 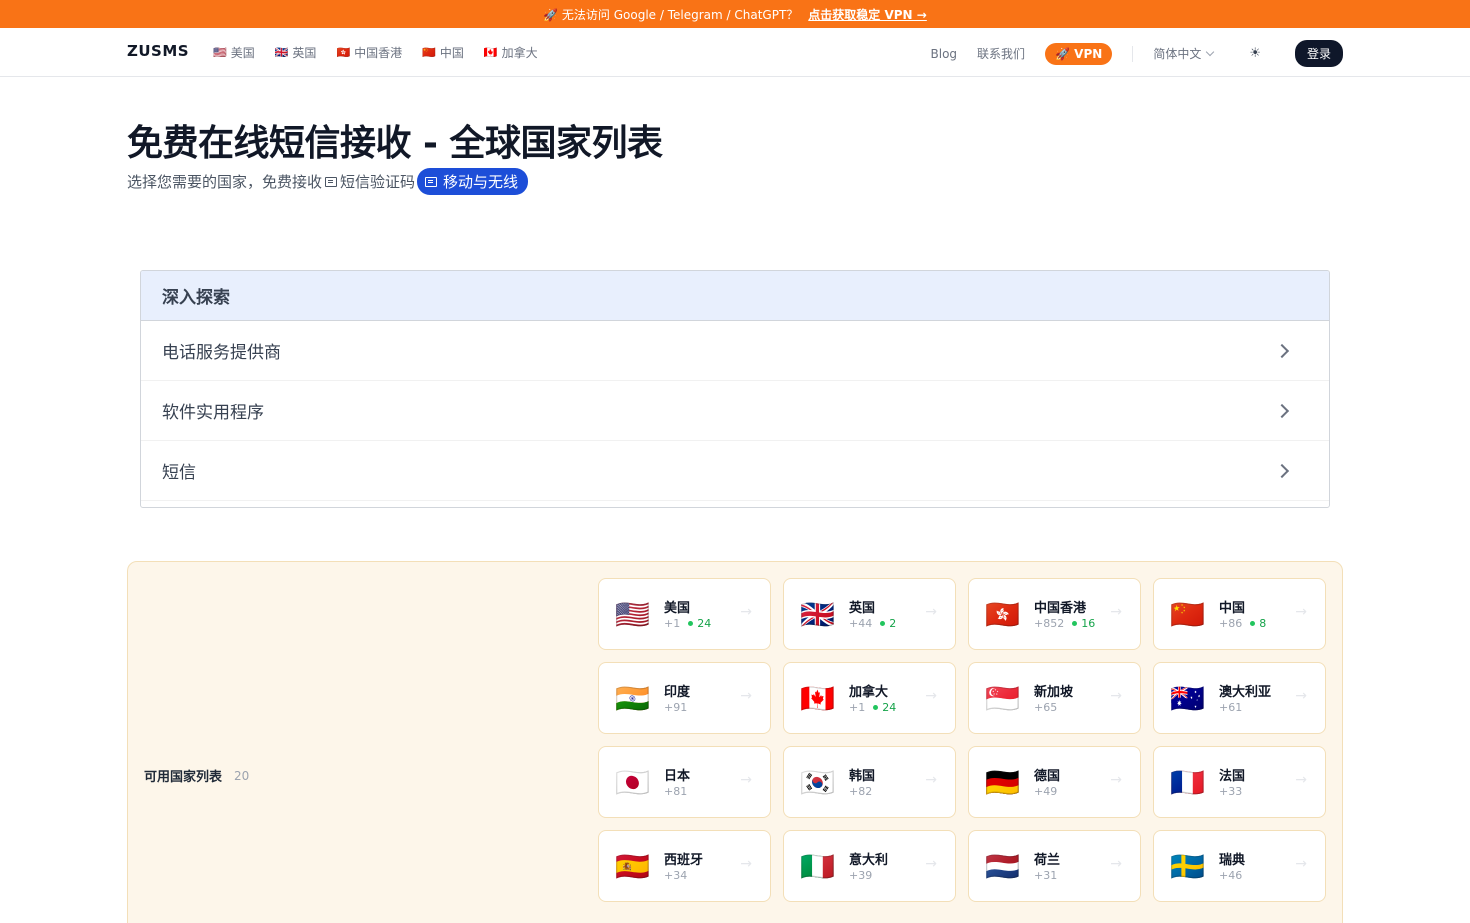 I want to click on country-card: 🇰🇷 韩国 +82 →, so click(x=869, y=782).